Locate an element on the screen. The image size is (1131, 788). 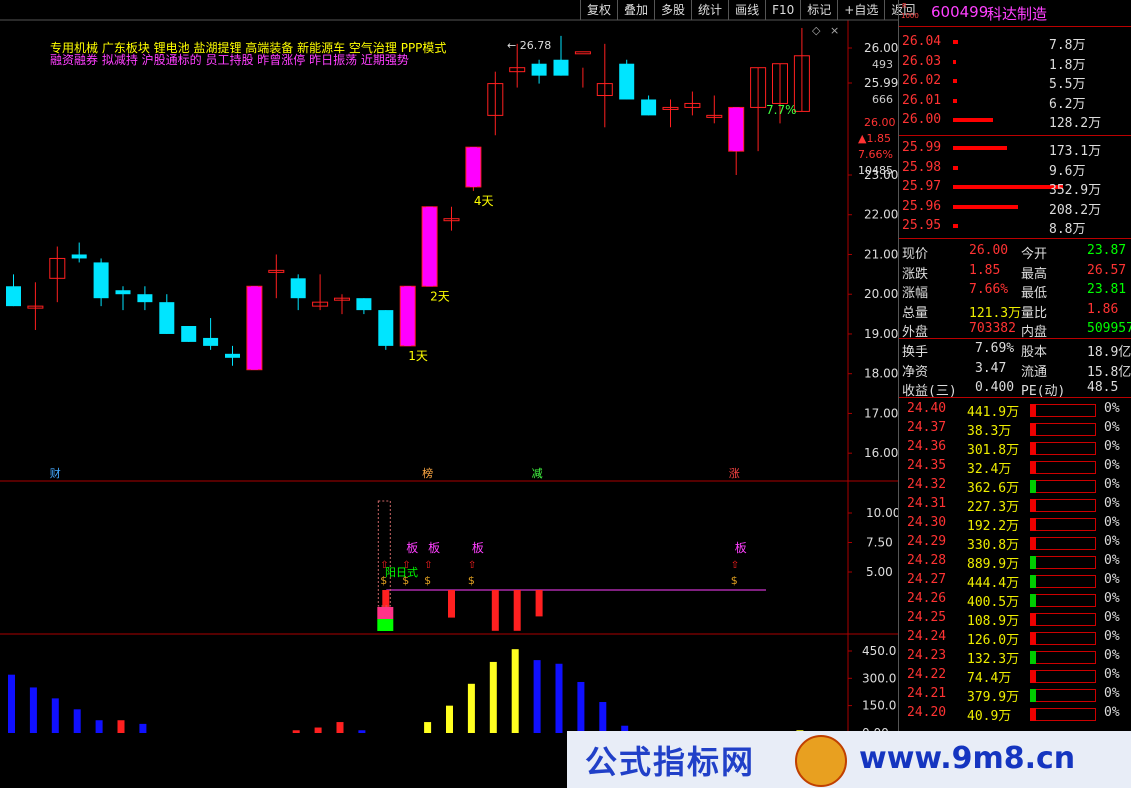
toolbar-item-5: F10 is located at coordinates (782, 10).